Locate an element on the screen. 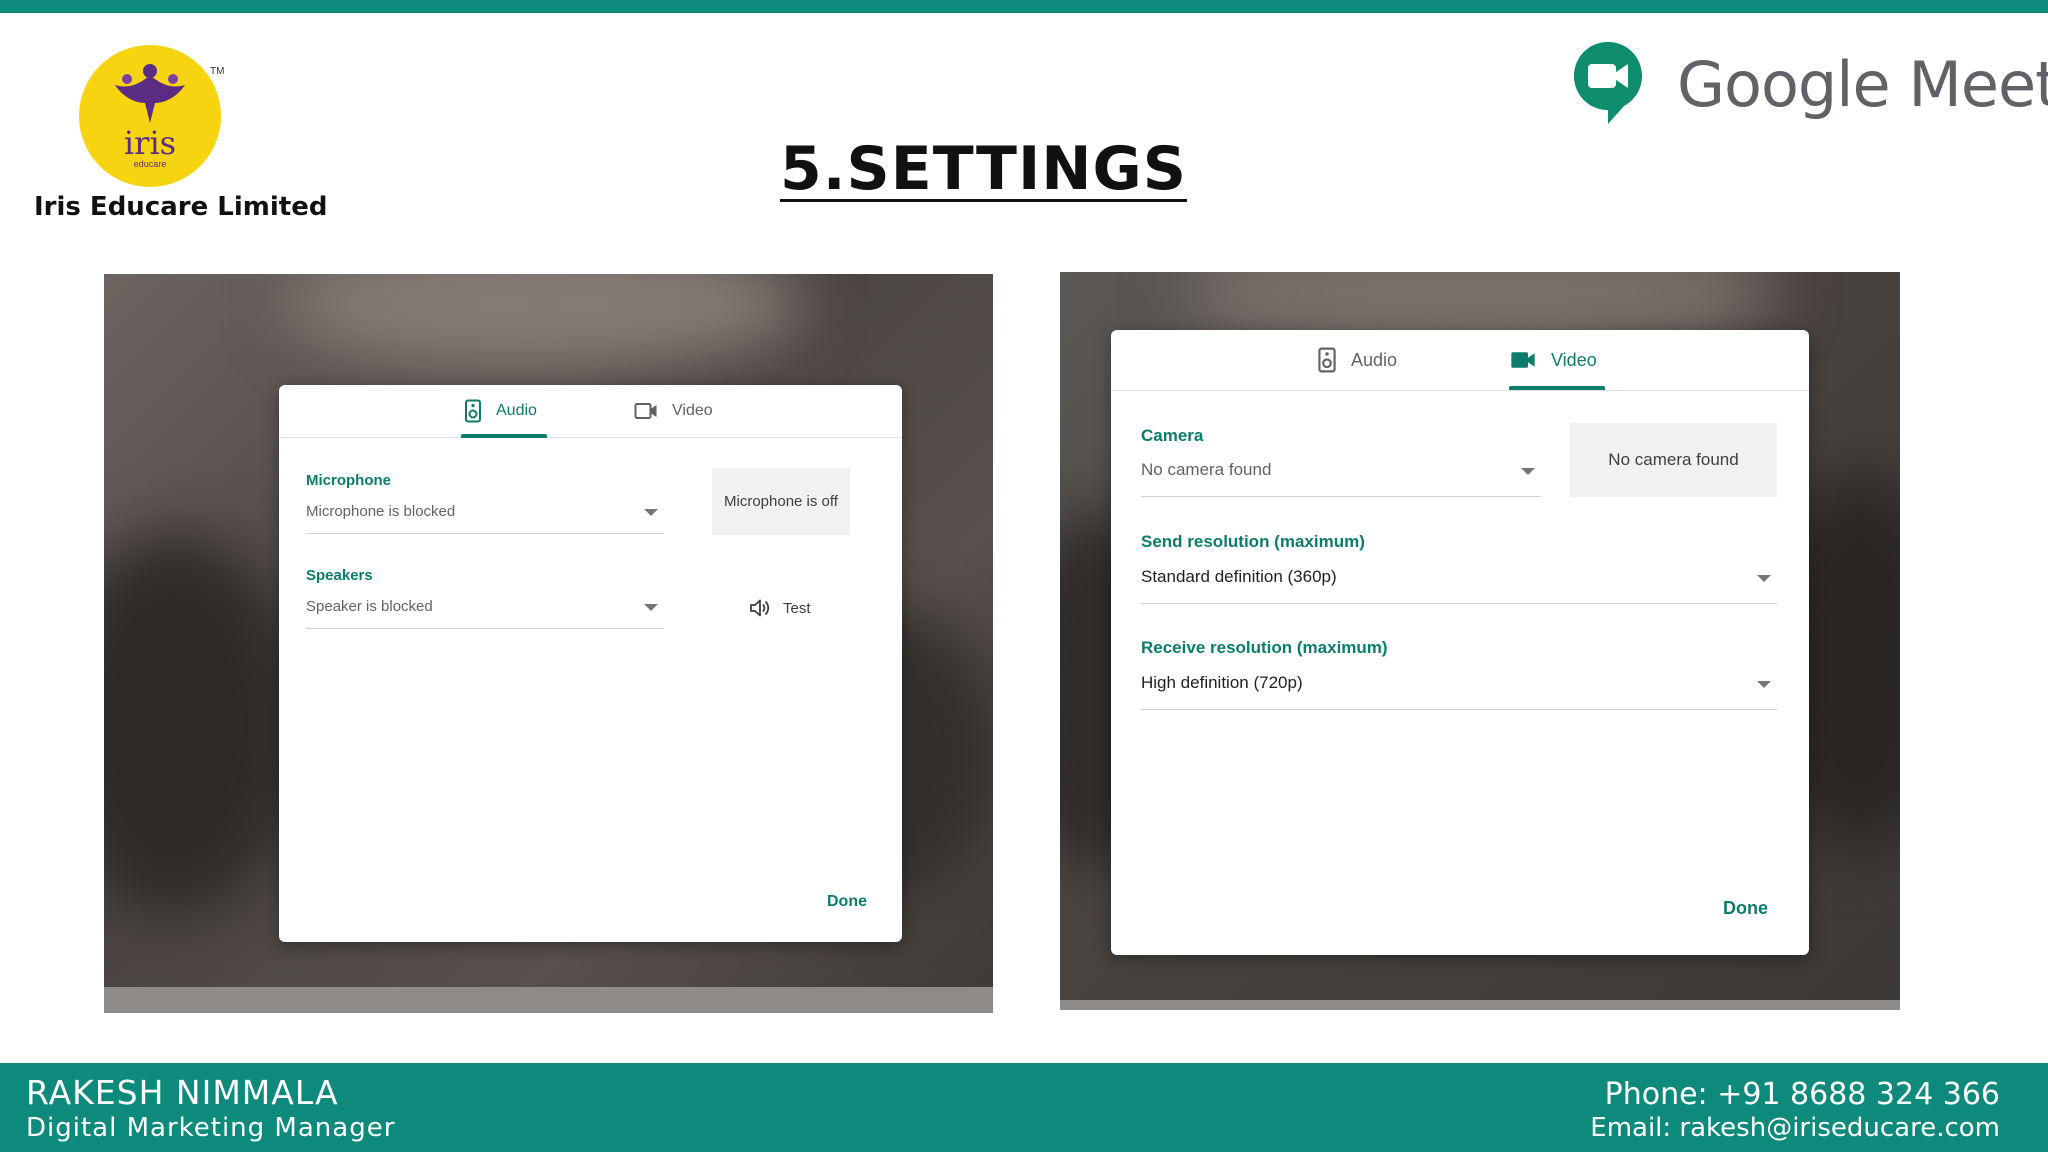  speakers-select-value: Speaker is blocked is located at coordinates (369, 606).